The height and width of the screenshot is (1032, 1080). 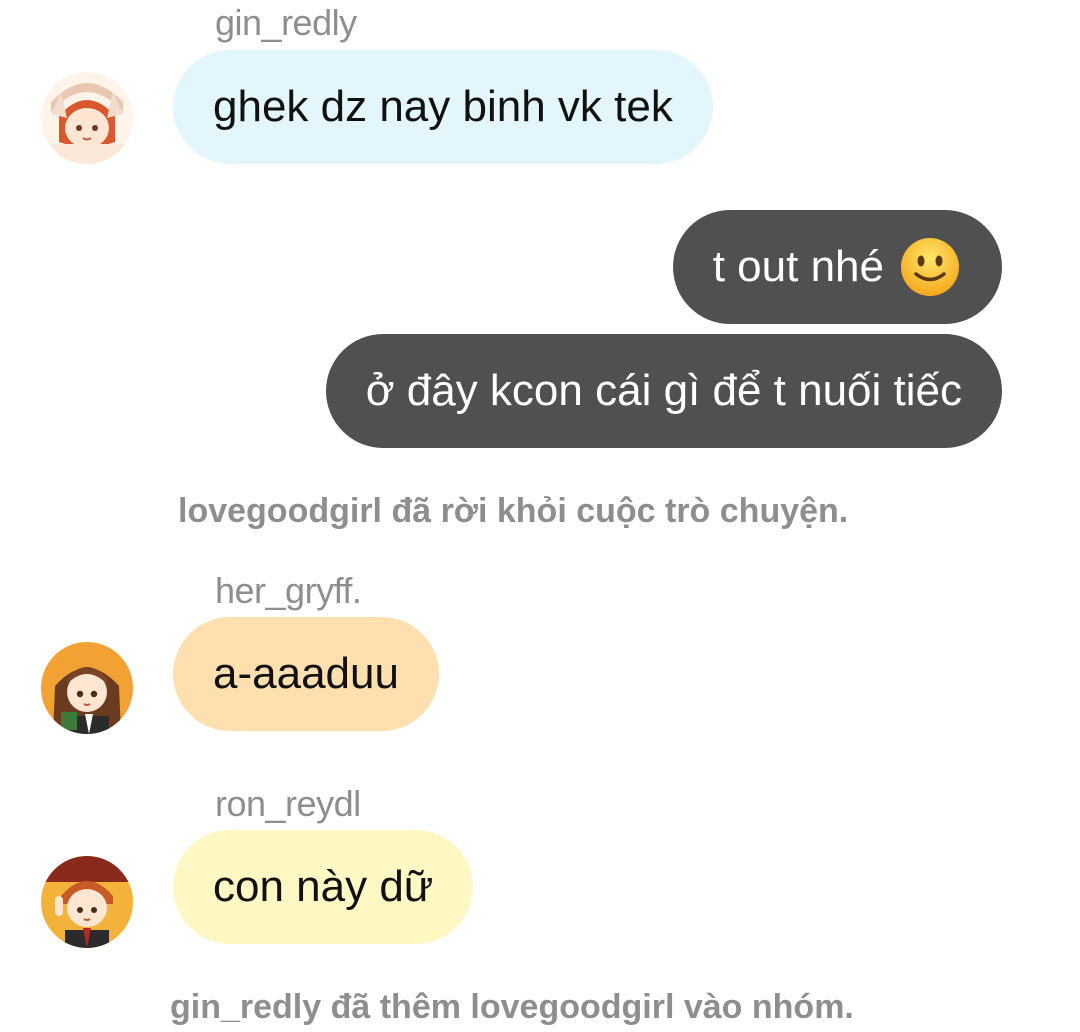 I want to click on slightly-smiling-face-icon, so click(x=930, y=267).